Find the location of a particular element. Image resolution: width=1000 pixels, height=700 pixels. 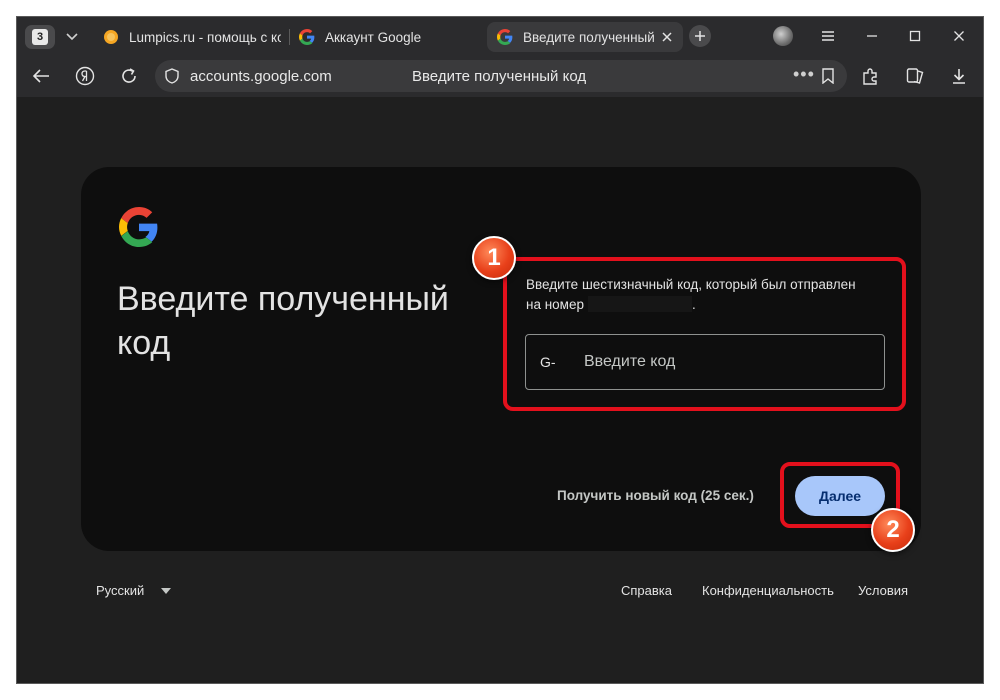

reload-icon is located at coordinates (129, 76).